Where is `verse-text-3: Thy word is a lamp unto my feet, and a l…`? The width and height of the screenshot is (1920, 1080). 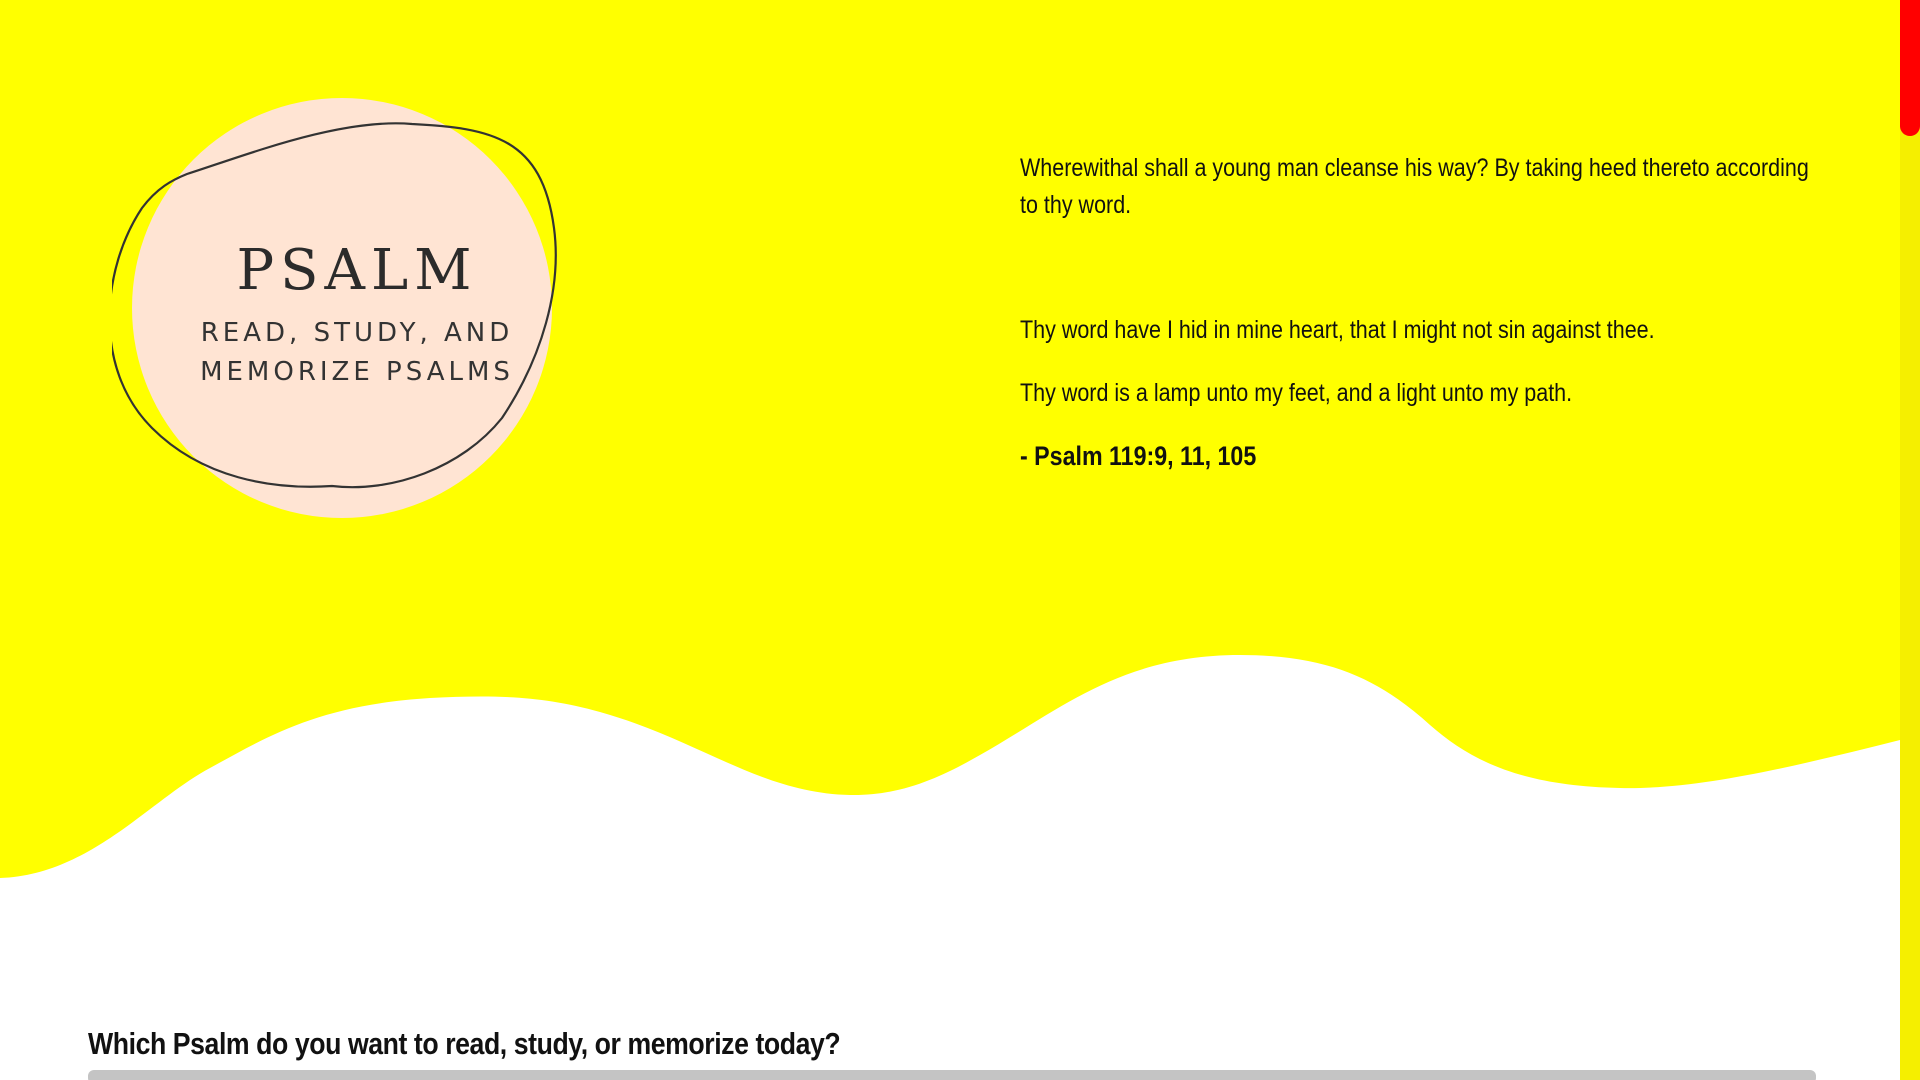
verse-text-3: Thy word is a lamp unto my feet, and a l… is located at coordinates (1296, 393).